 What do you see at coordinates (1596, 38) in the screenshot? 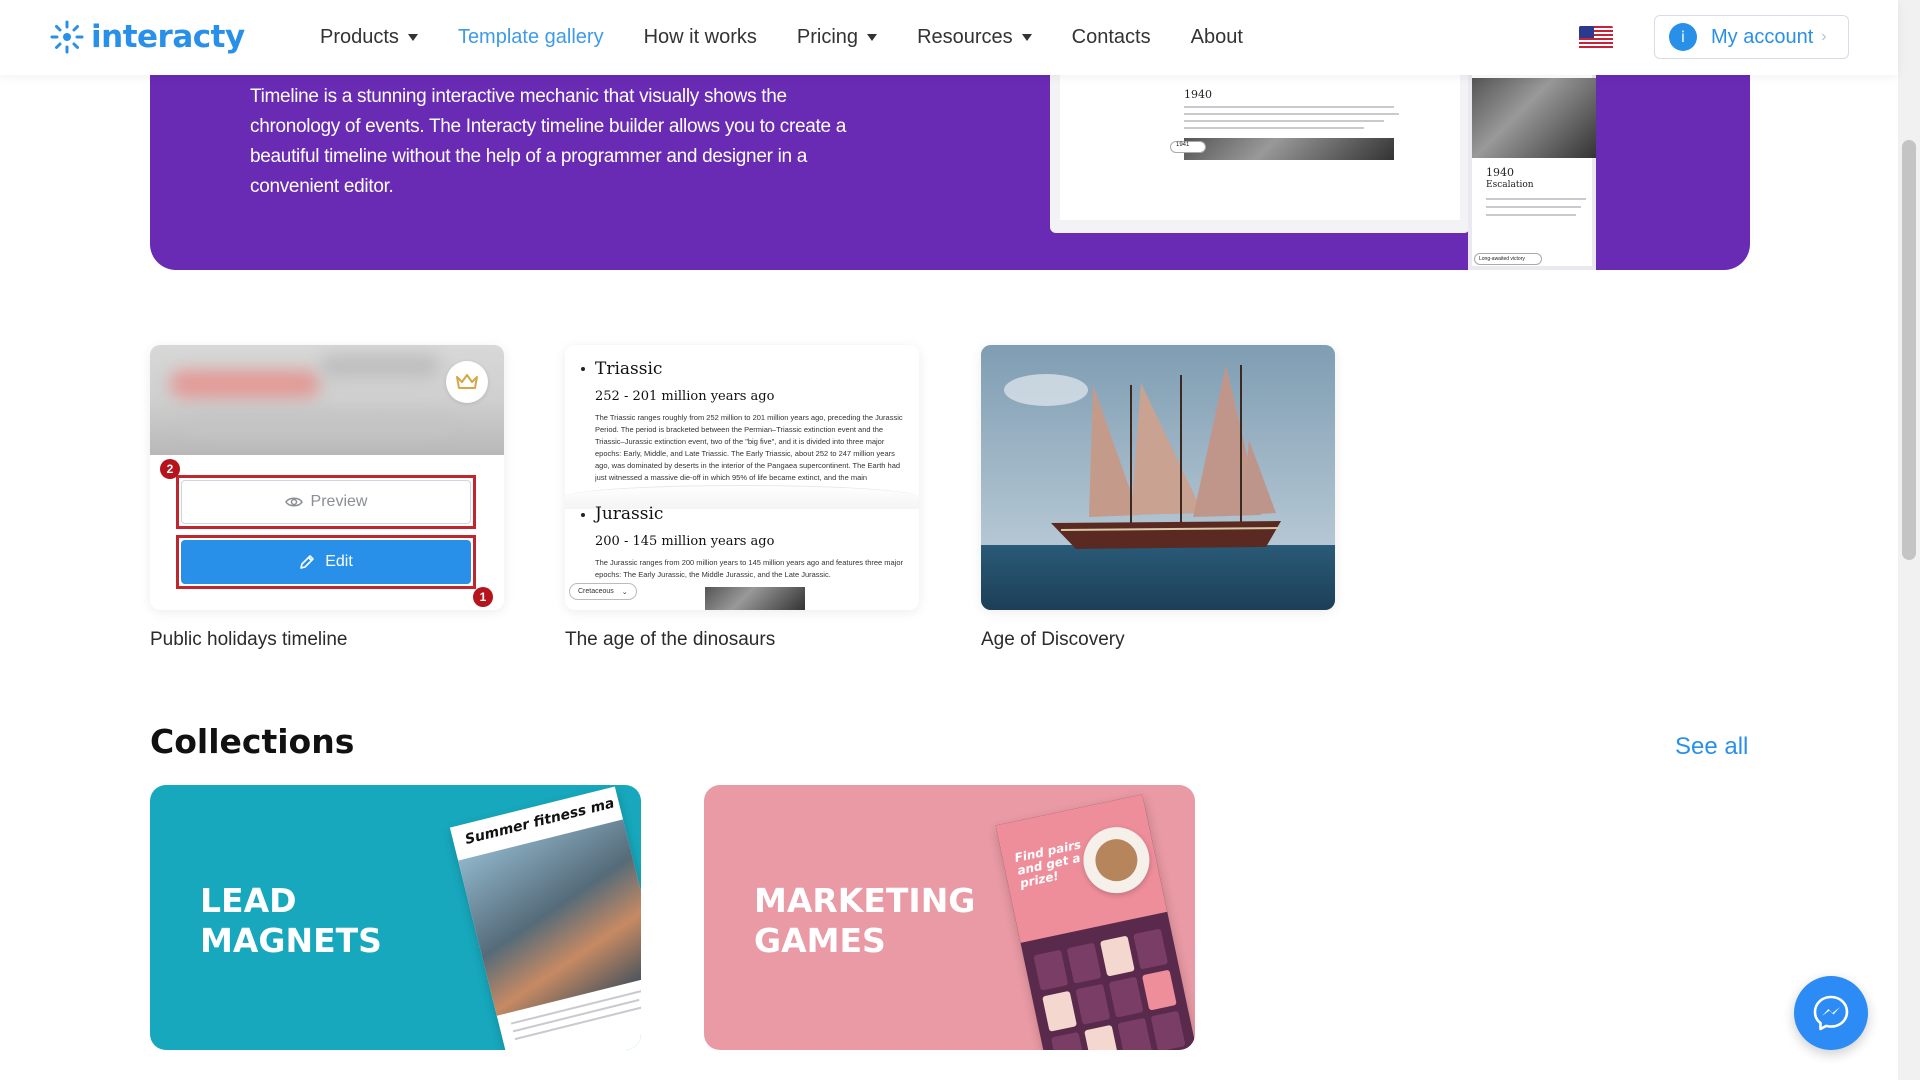
I see `us-flag-icon` at bounding box center [1596, 38].